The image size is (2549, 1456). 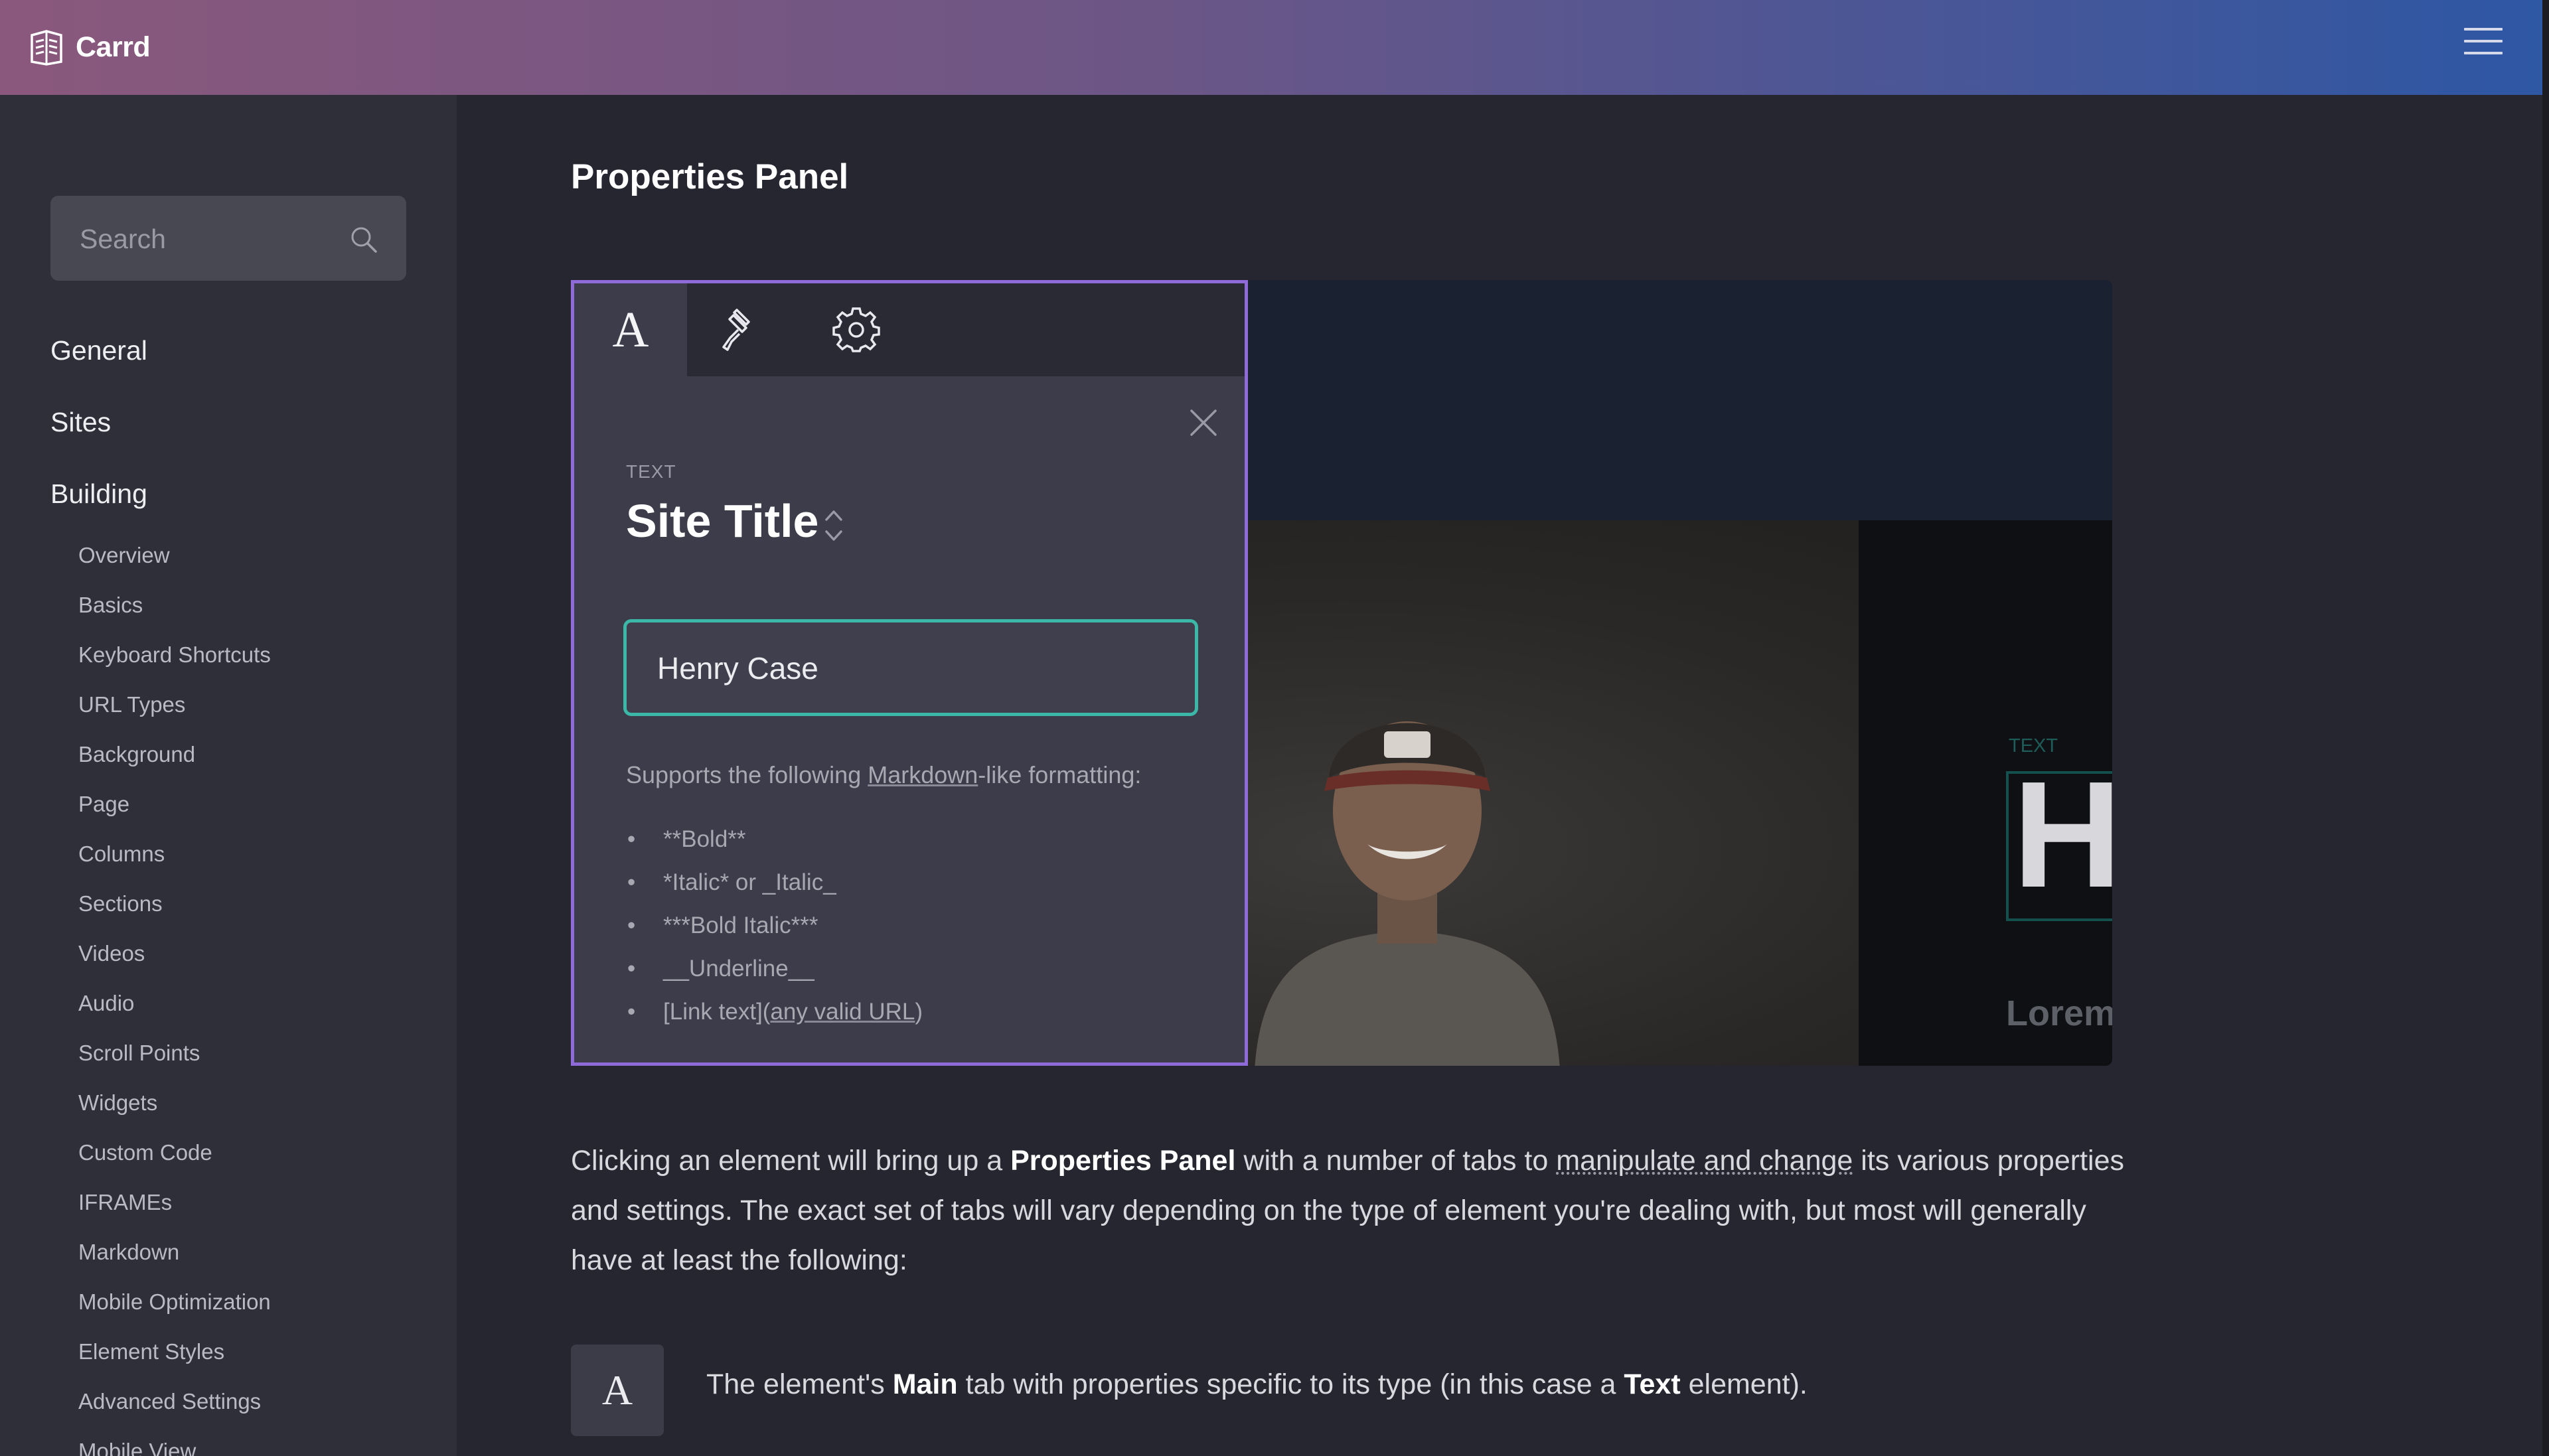 I want to click on sidebar-subitem-widgets: Widgets, so click(x=117, y=1103).